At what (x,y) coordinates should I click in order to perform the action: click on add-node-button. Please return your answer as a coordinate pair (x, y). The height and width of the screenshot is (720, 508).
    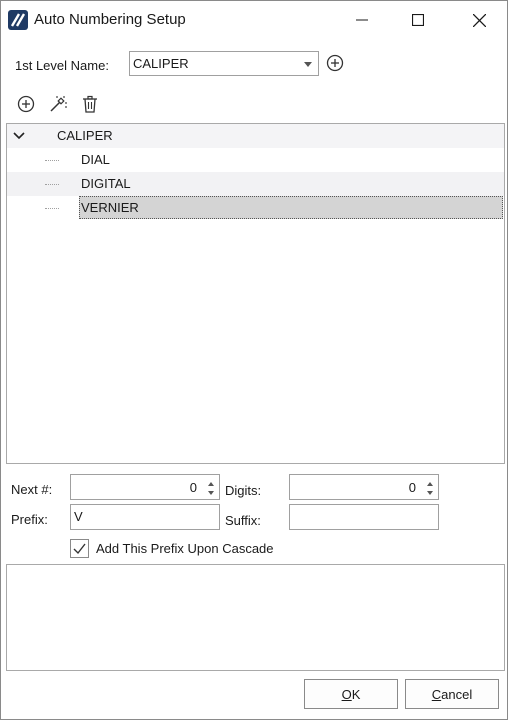
    Looking at the image, I should click on (26, 104).